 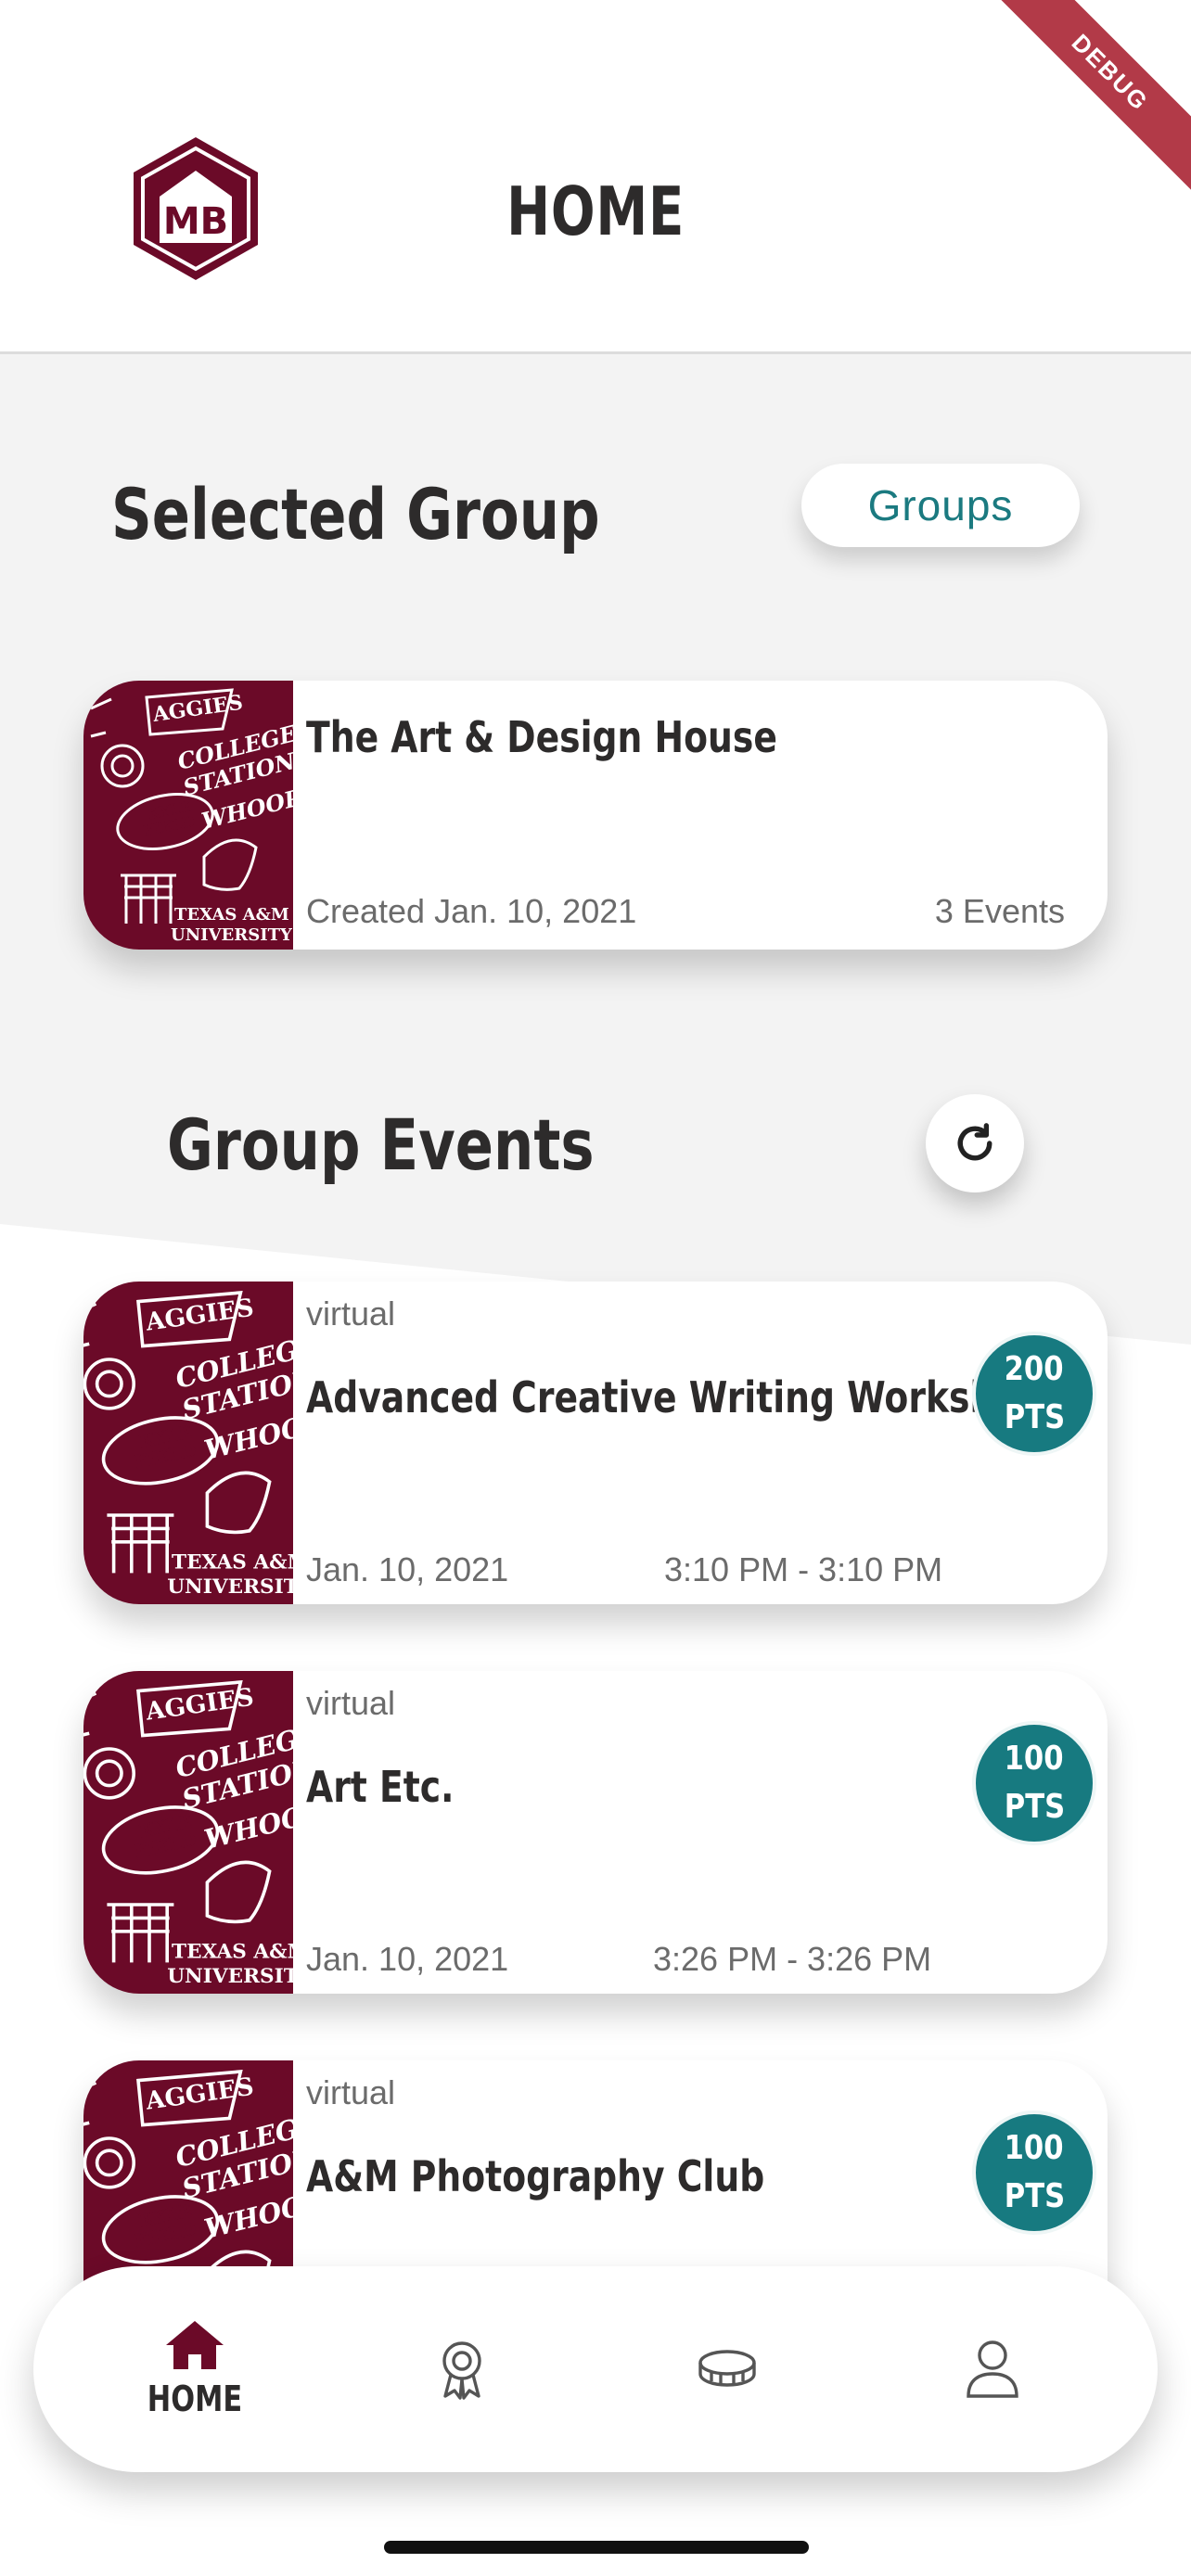 I want to click on bottom-navigation: HOME, so click(x=595, y=2369).